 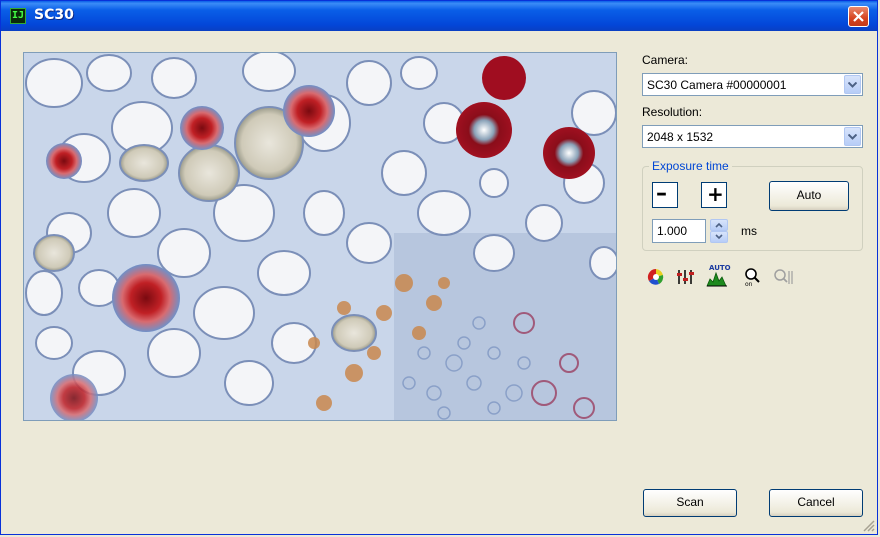 What do you see at coordinates (690, 503) in the screenshot?
I see `scan-button: Scan` at bounding box center [690, 503].